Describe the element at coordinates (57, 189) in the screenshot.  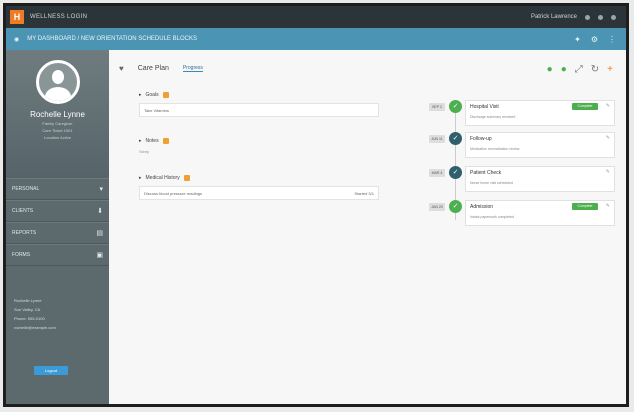
I see `sidebar-item-personal: PERSONAL ▾` at that location.